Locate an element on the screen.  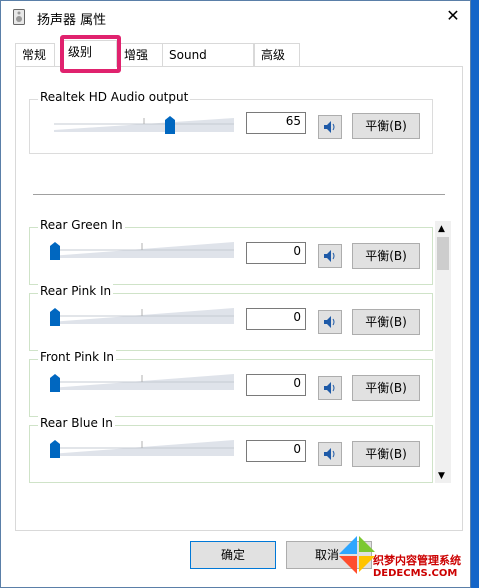
tab-advanced: 高级 is located at coordinates (277, 54).